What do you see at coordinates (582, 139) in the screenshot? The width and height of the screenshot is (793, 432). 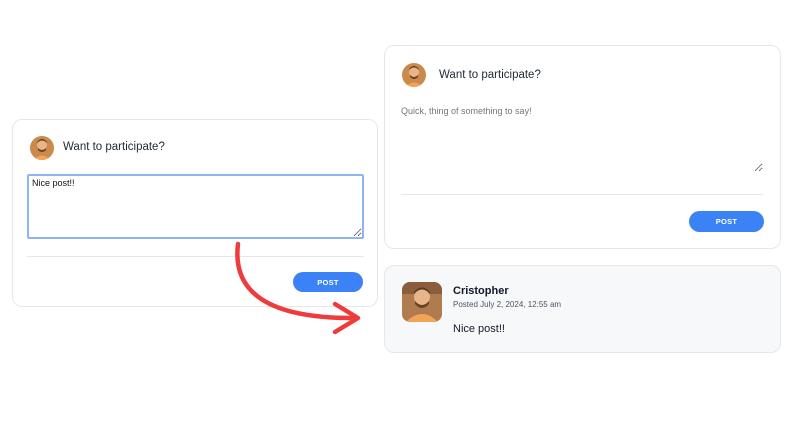 I see `comment-input` at bounding box center [582, 139].